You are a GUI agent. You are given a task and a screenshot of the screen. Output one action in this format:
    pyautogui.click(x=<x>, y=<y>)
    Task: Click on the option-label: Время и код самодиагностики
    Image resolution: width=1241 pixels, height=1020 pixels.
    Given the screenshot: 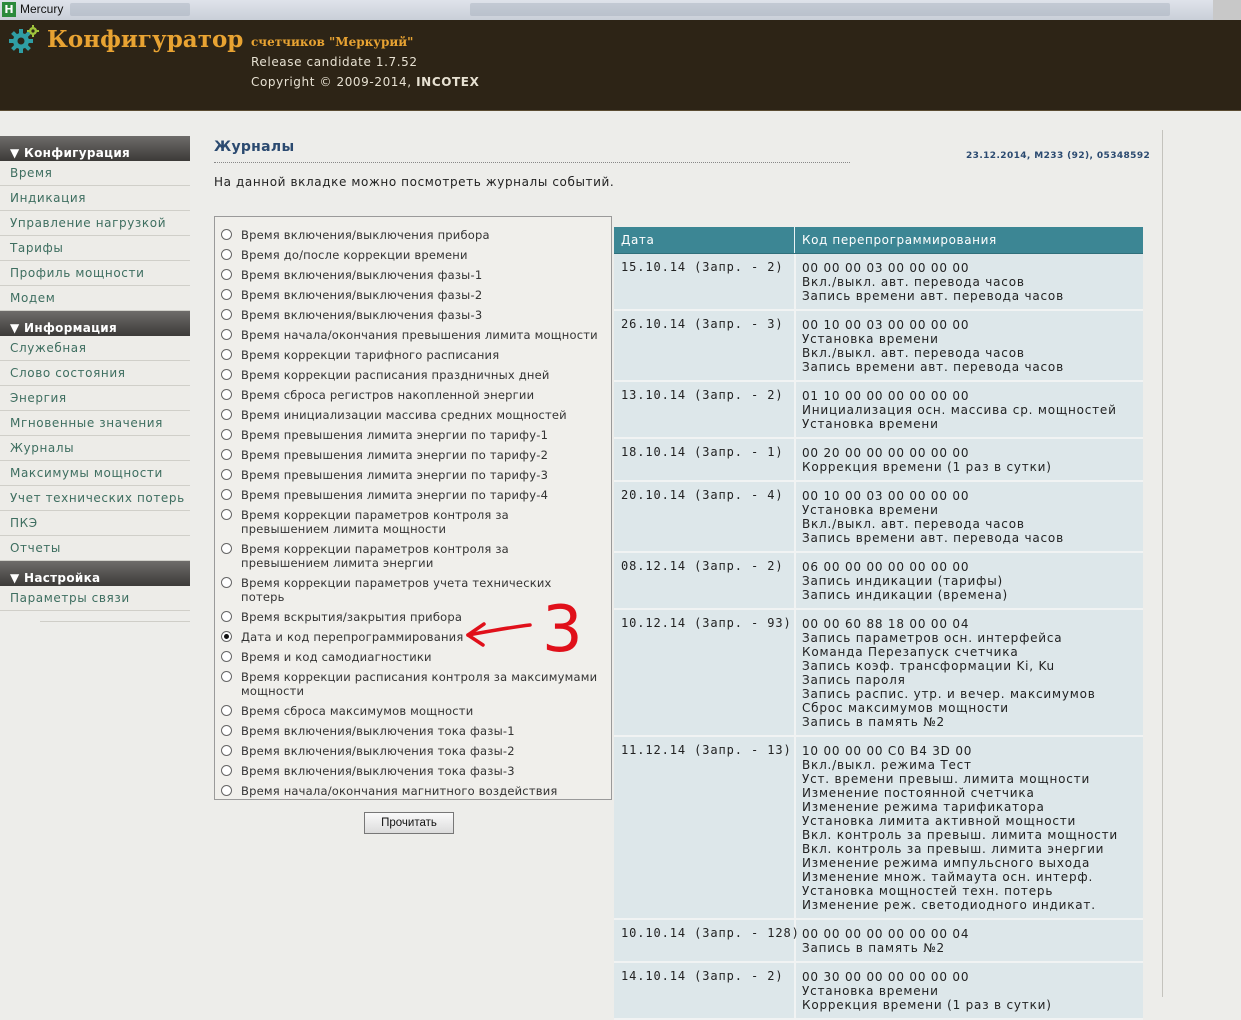 What is the action you would take?
    pyautogui.click(x=336, y=657)
    